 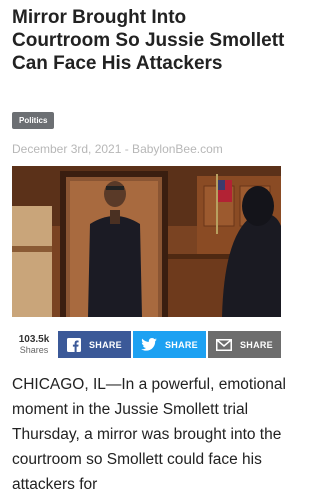 I want to click on twitter-share-button: SHARE, so click(x=169, y=344).